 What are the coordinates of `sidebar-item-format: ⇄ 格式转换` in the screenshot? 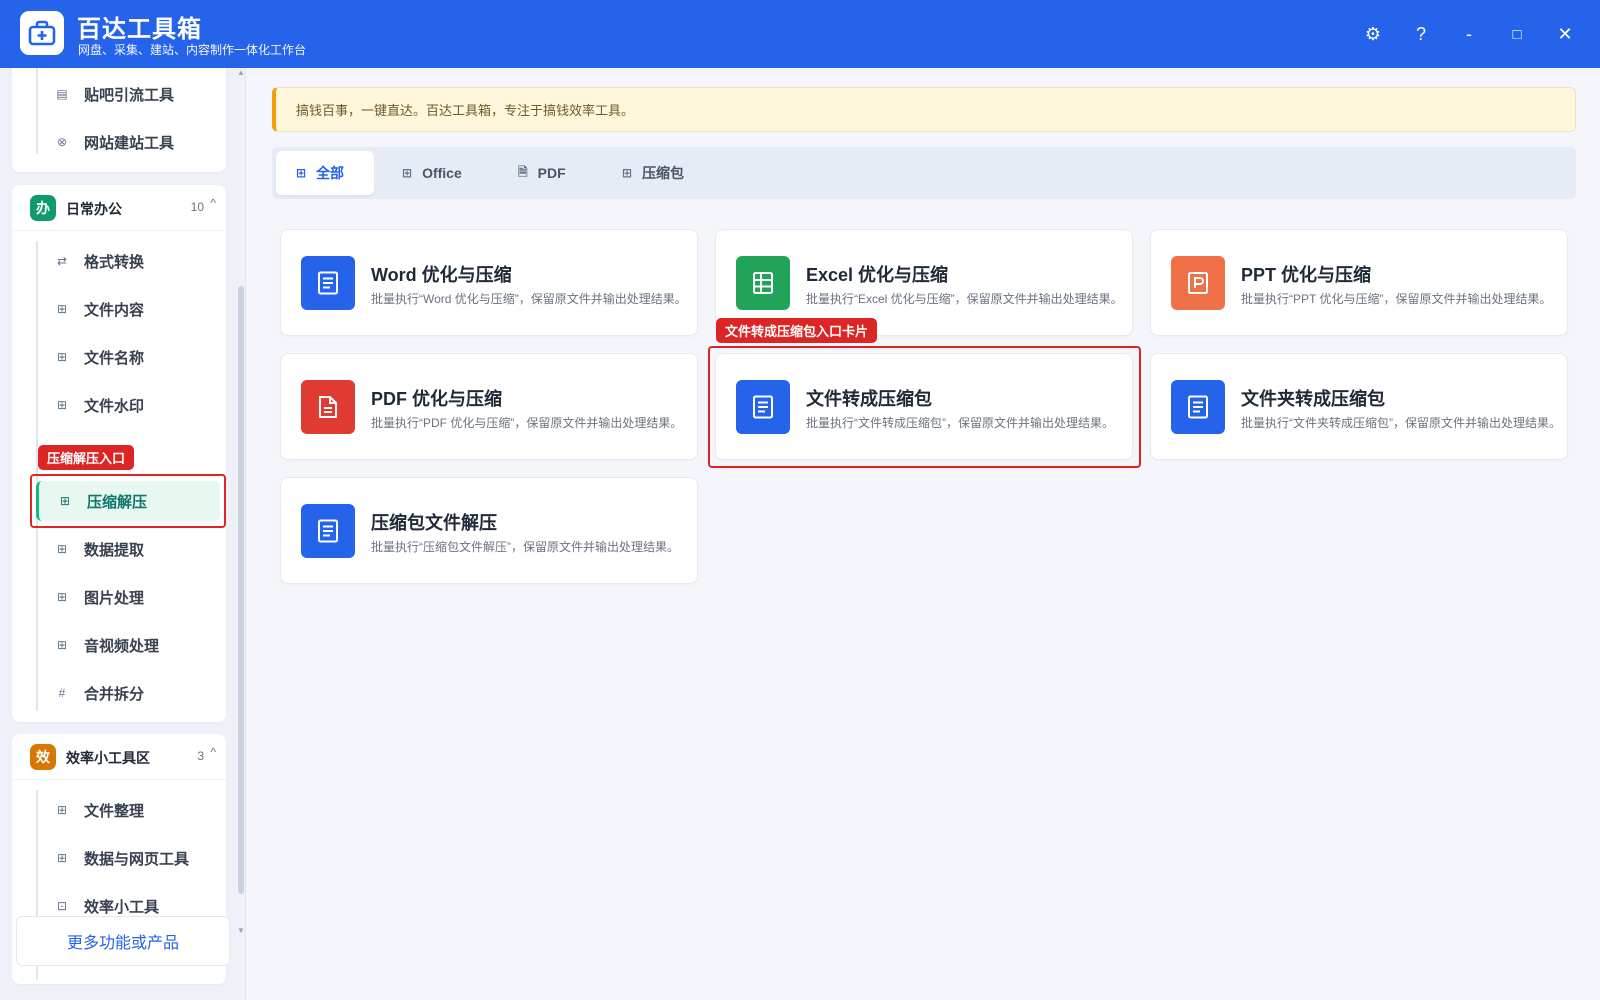 It's located at (128, 261).